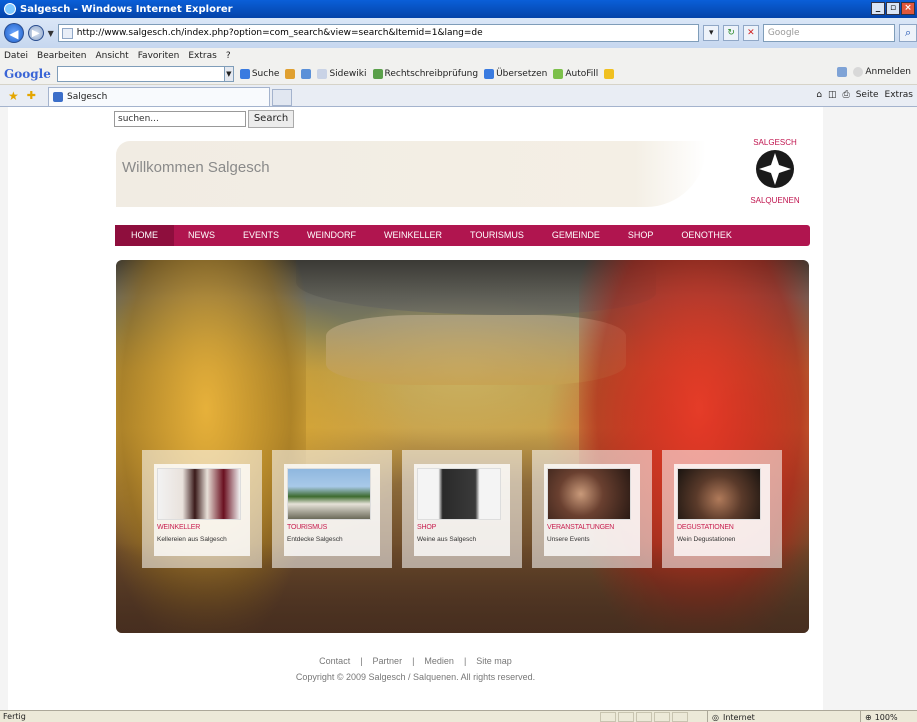  I want to click on google-toolbar-right: Anmelden, so click(874, 72).